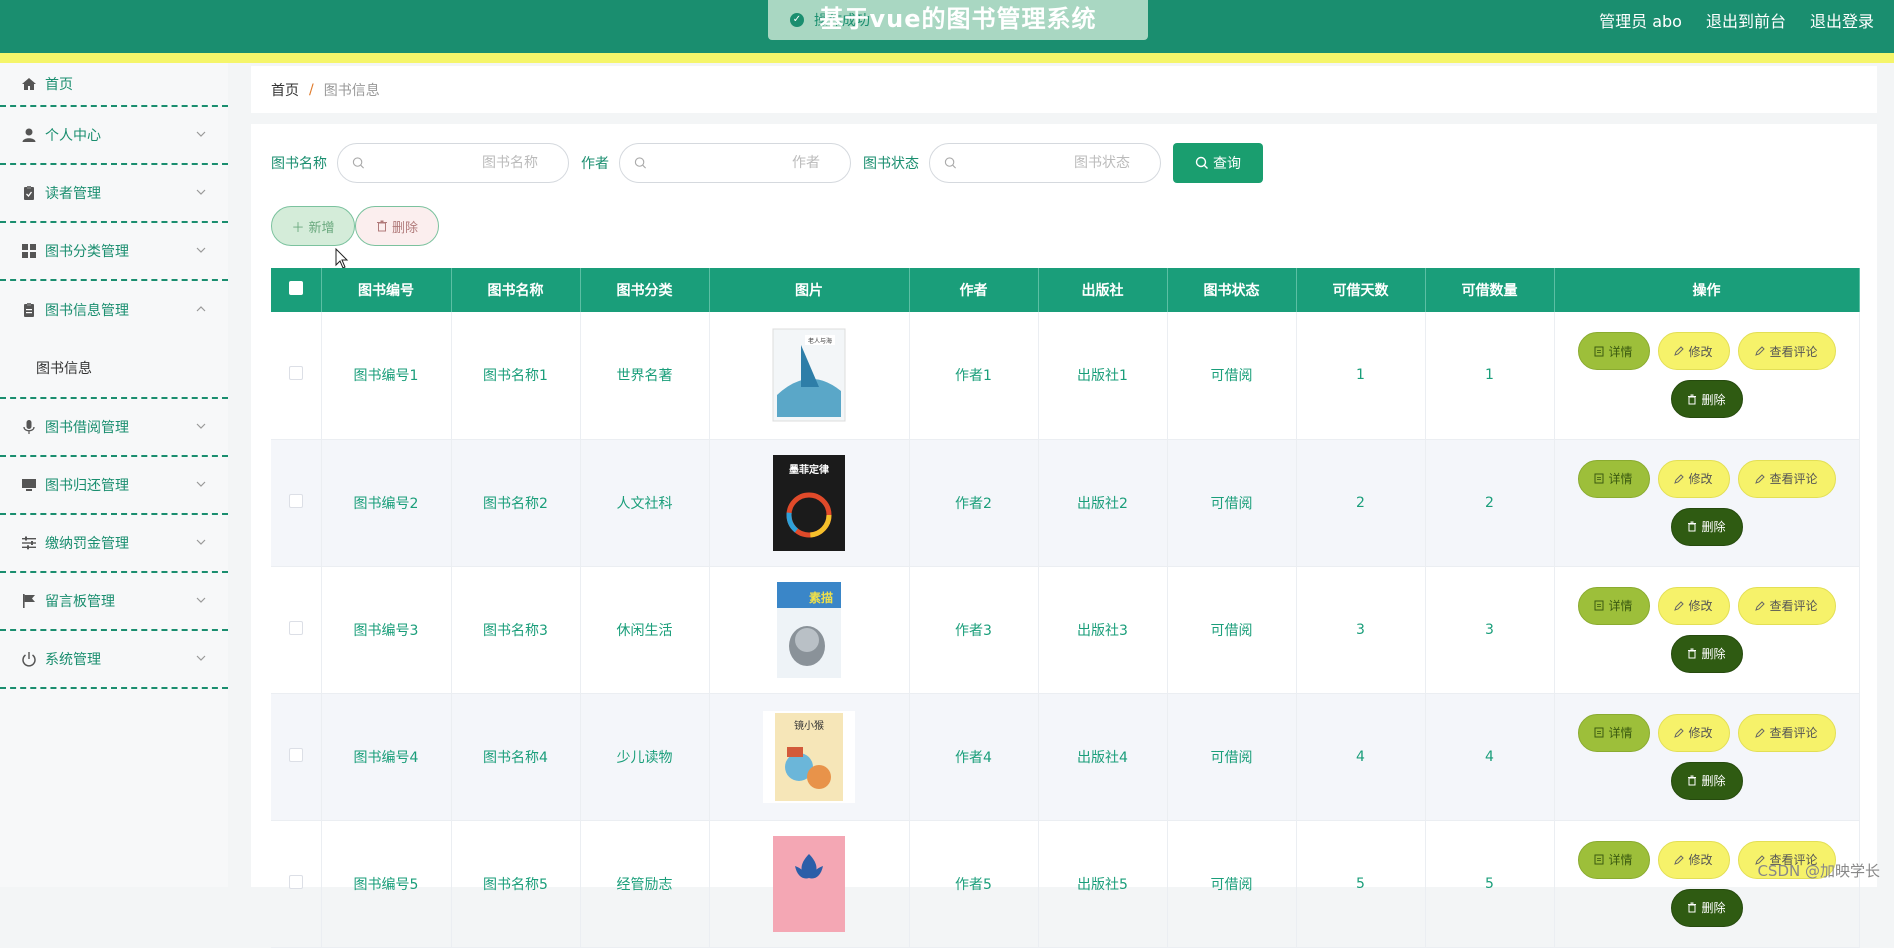 This screenshot has width=1894, height=948. I want to click on cell-image: 老人与海, so click(809, 375).